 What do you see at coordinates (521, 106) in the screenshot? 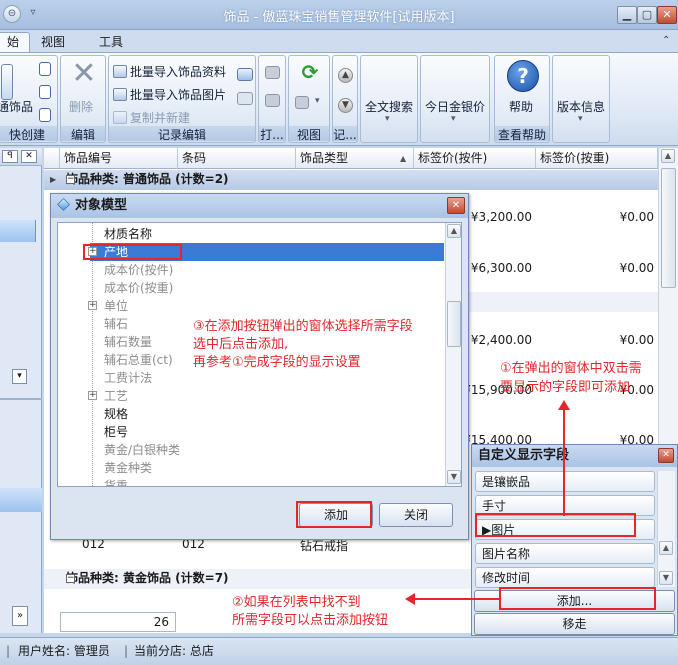
I see `help-button: 帮助` at bounding box center [521, 106].